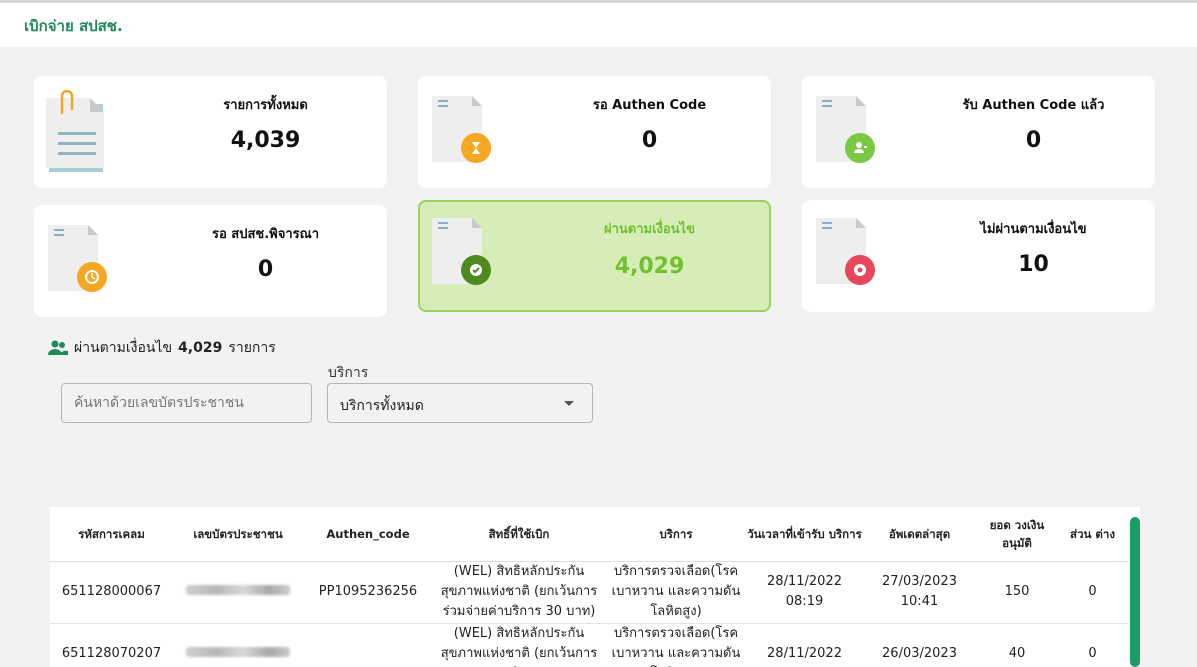 Image resolution: width=1197 pixels, height=667 pixels. What do you see at coordinates (649, 229) in the screenshot?
I see `card-label: ผ่านตามเงื่อนไข` at bounding box center [649, 229].